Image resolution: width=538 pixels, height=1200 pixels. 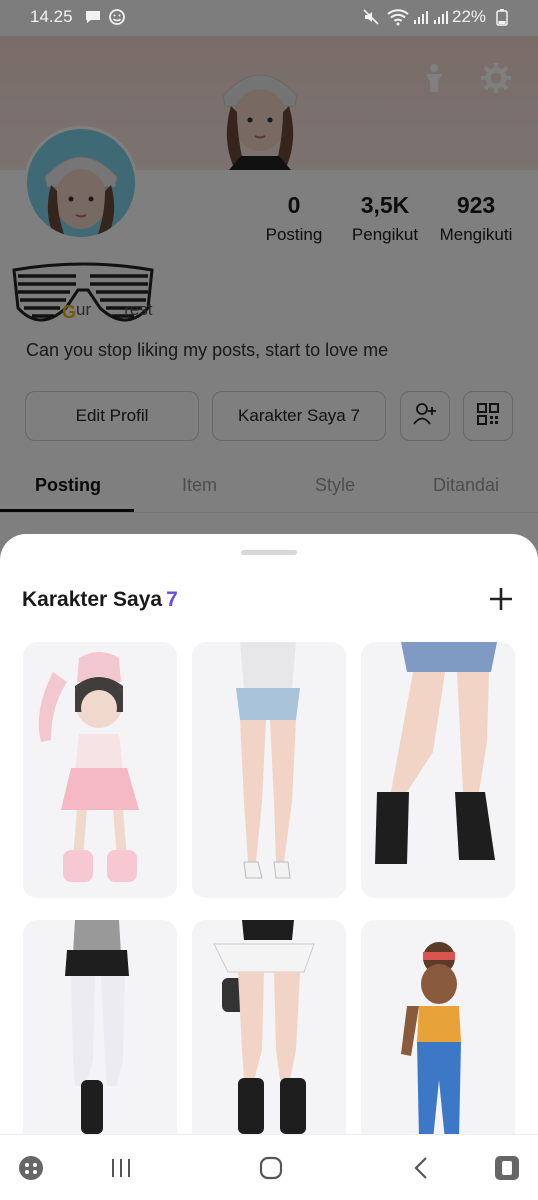 What do you see at coordinates (264, 1027) in the screenshot?
I see `character-5-image` at bounding box center [264, 1027].